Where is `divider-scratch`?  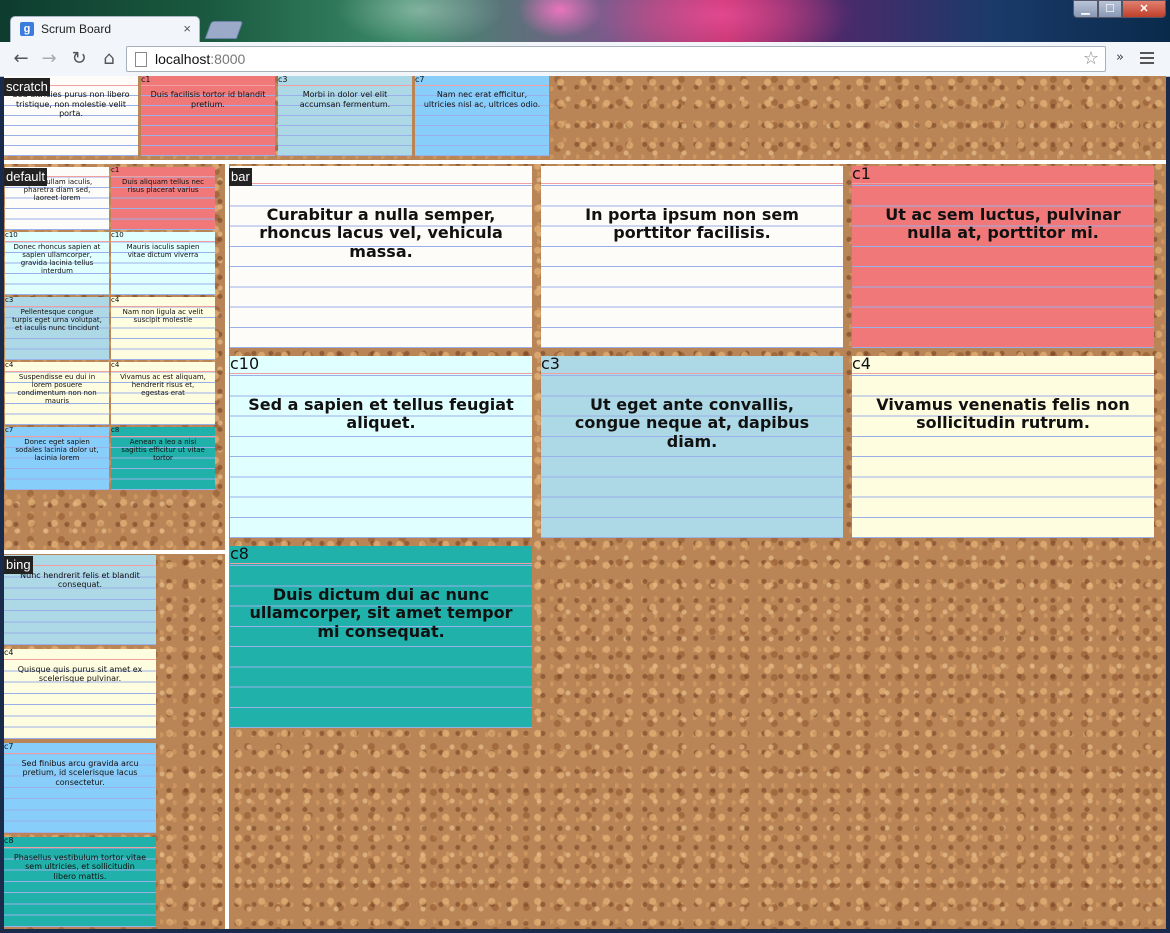
divider-scratch is located at coordinates (585, 162).